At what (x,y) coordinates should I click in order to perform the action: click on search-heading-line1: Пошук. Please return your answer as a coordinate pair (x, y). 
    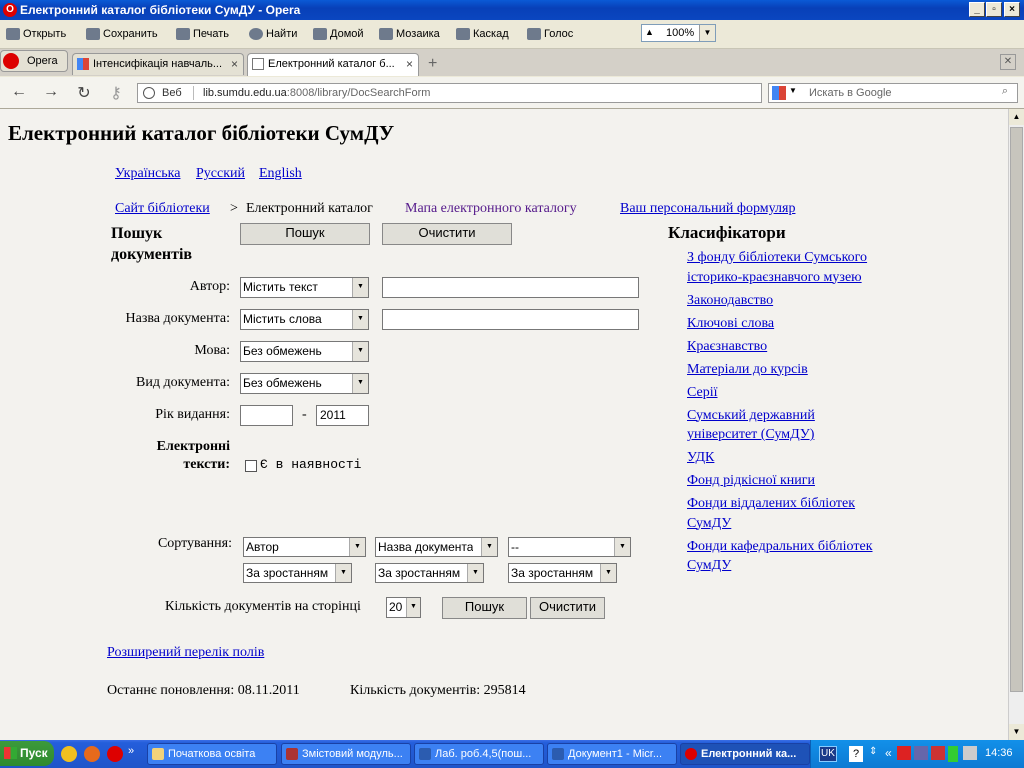
    Looking at the image, I should click on (137, 233).